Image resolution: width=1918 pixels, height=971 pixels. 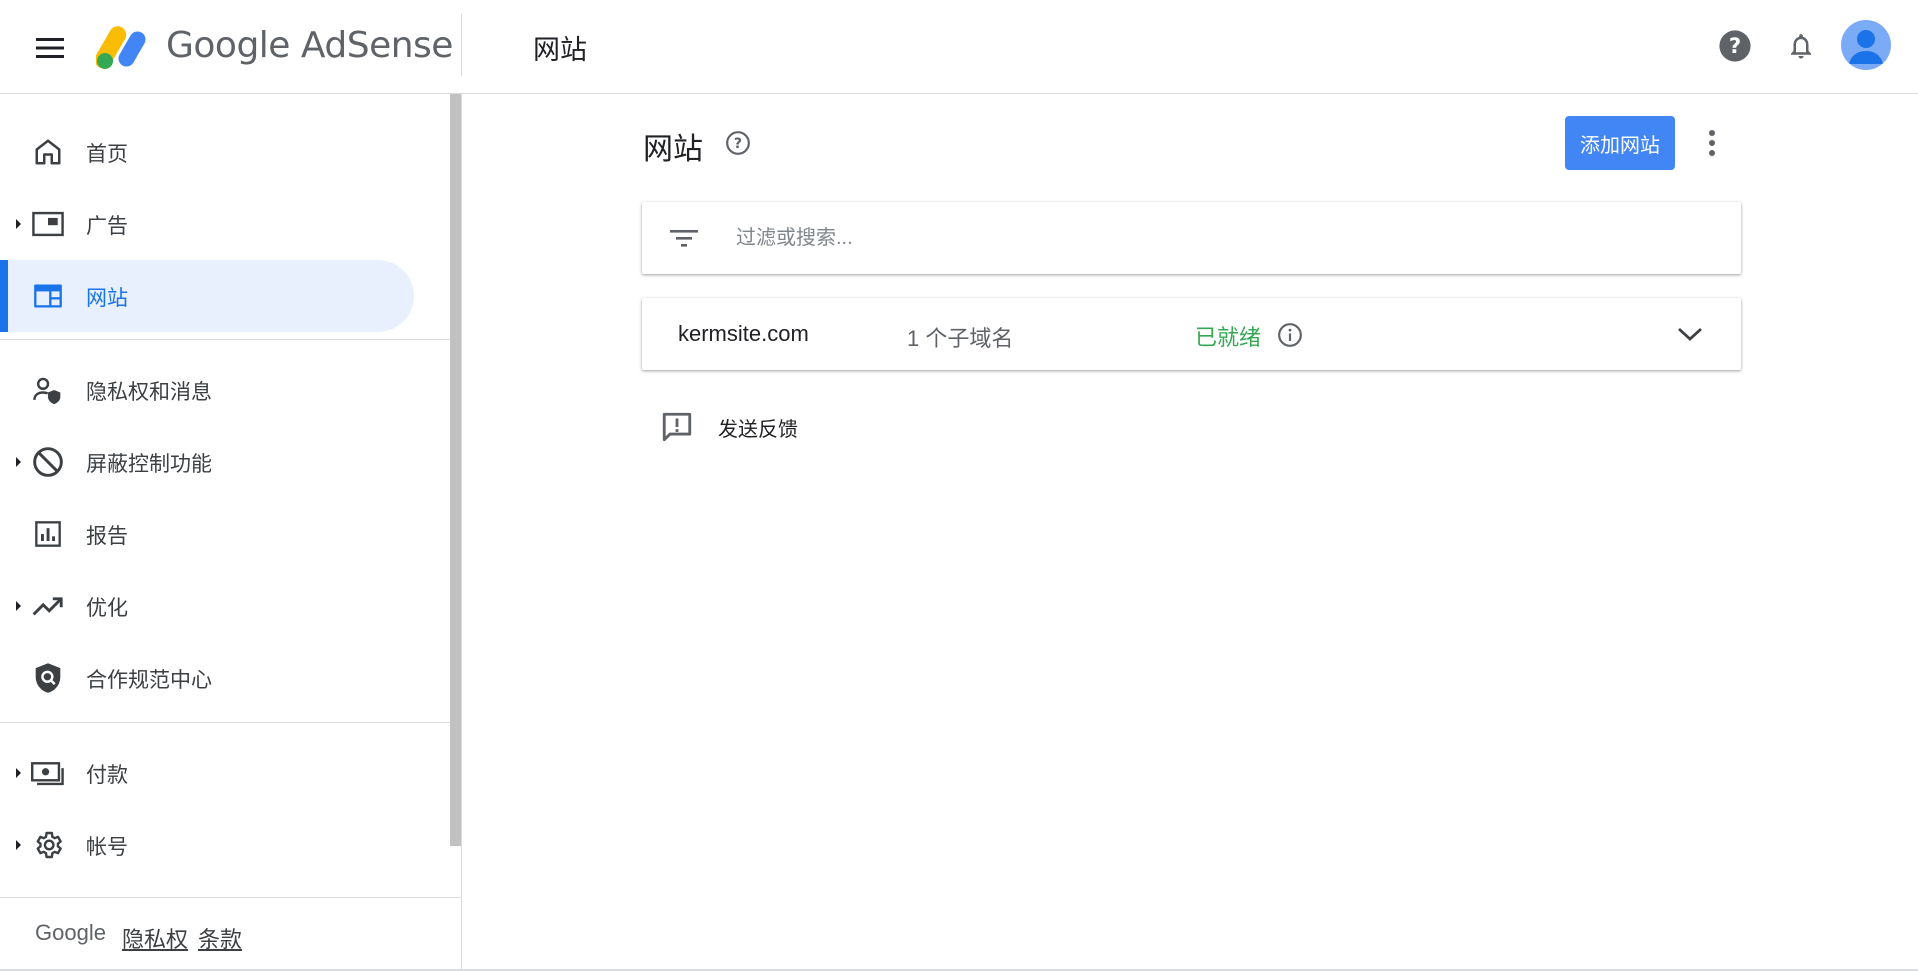 What do you see at coordinates (220, 938) in the screenshot?
I see `footer-terms-link: 条款` at bounding box center [220, 938].